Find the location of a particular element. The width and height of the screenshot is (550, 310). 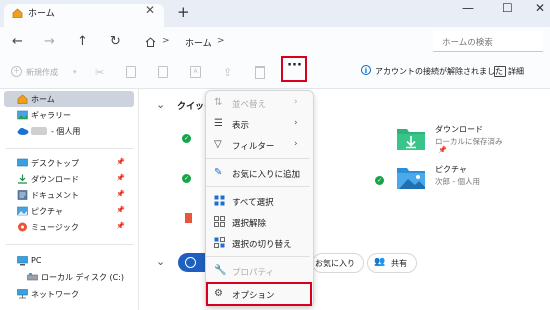

menu-item-label: プロパティ is located at coordinates (253, 273).